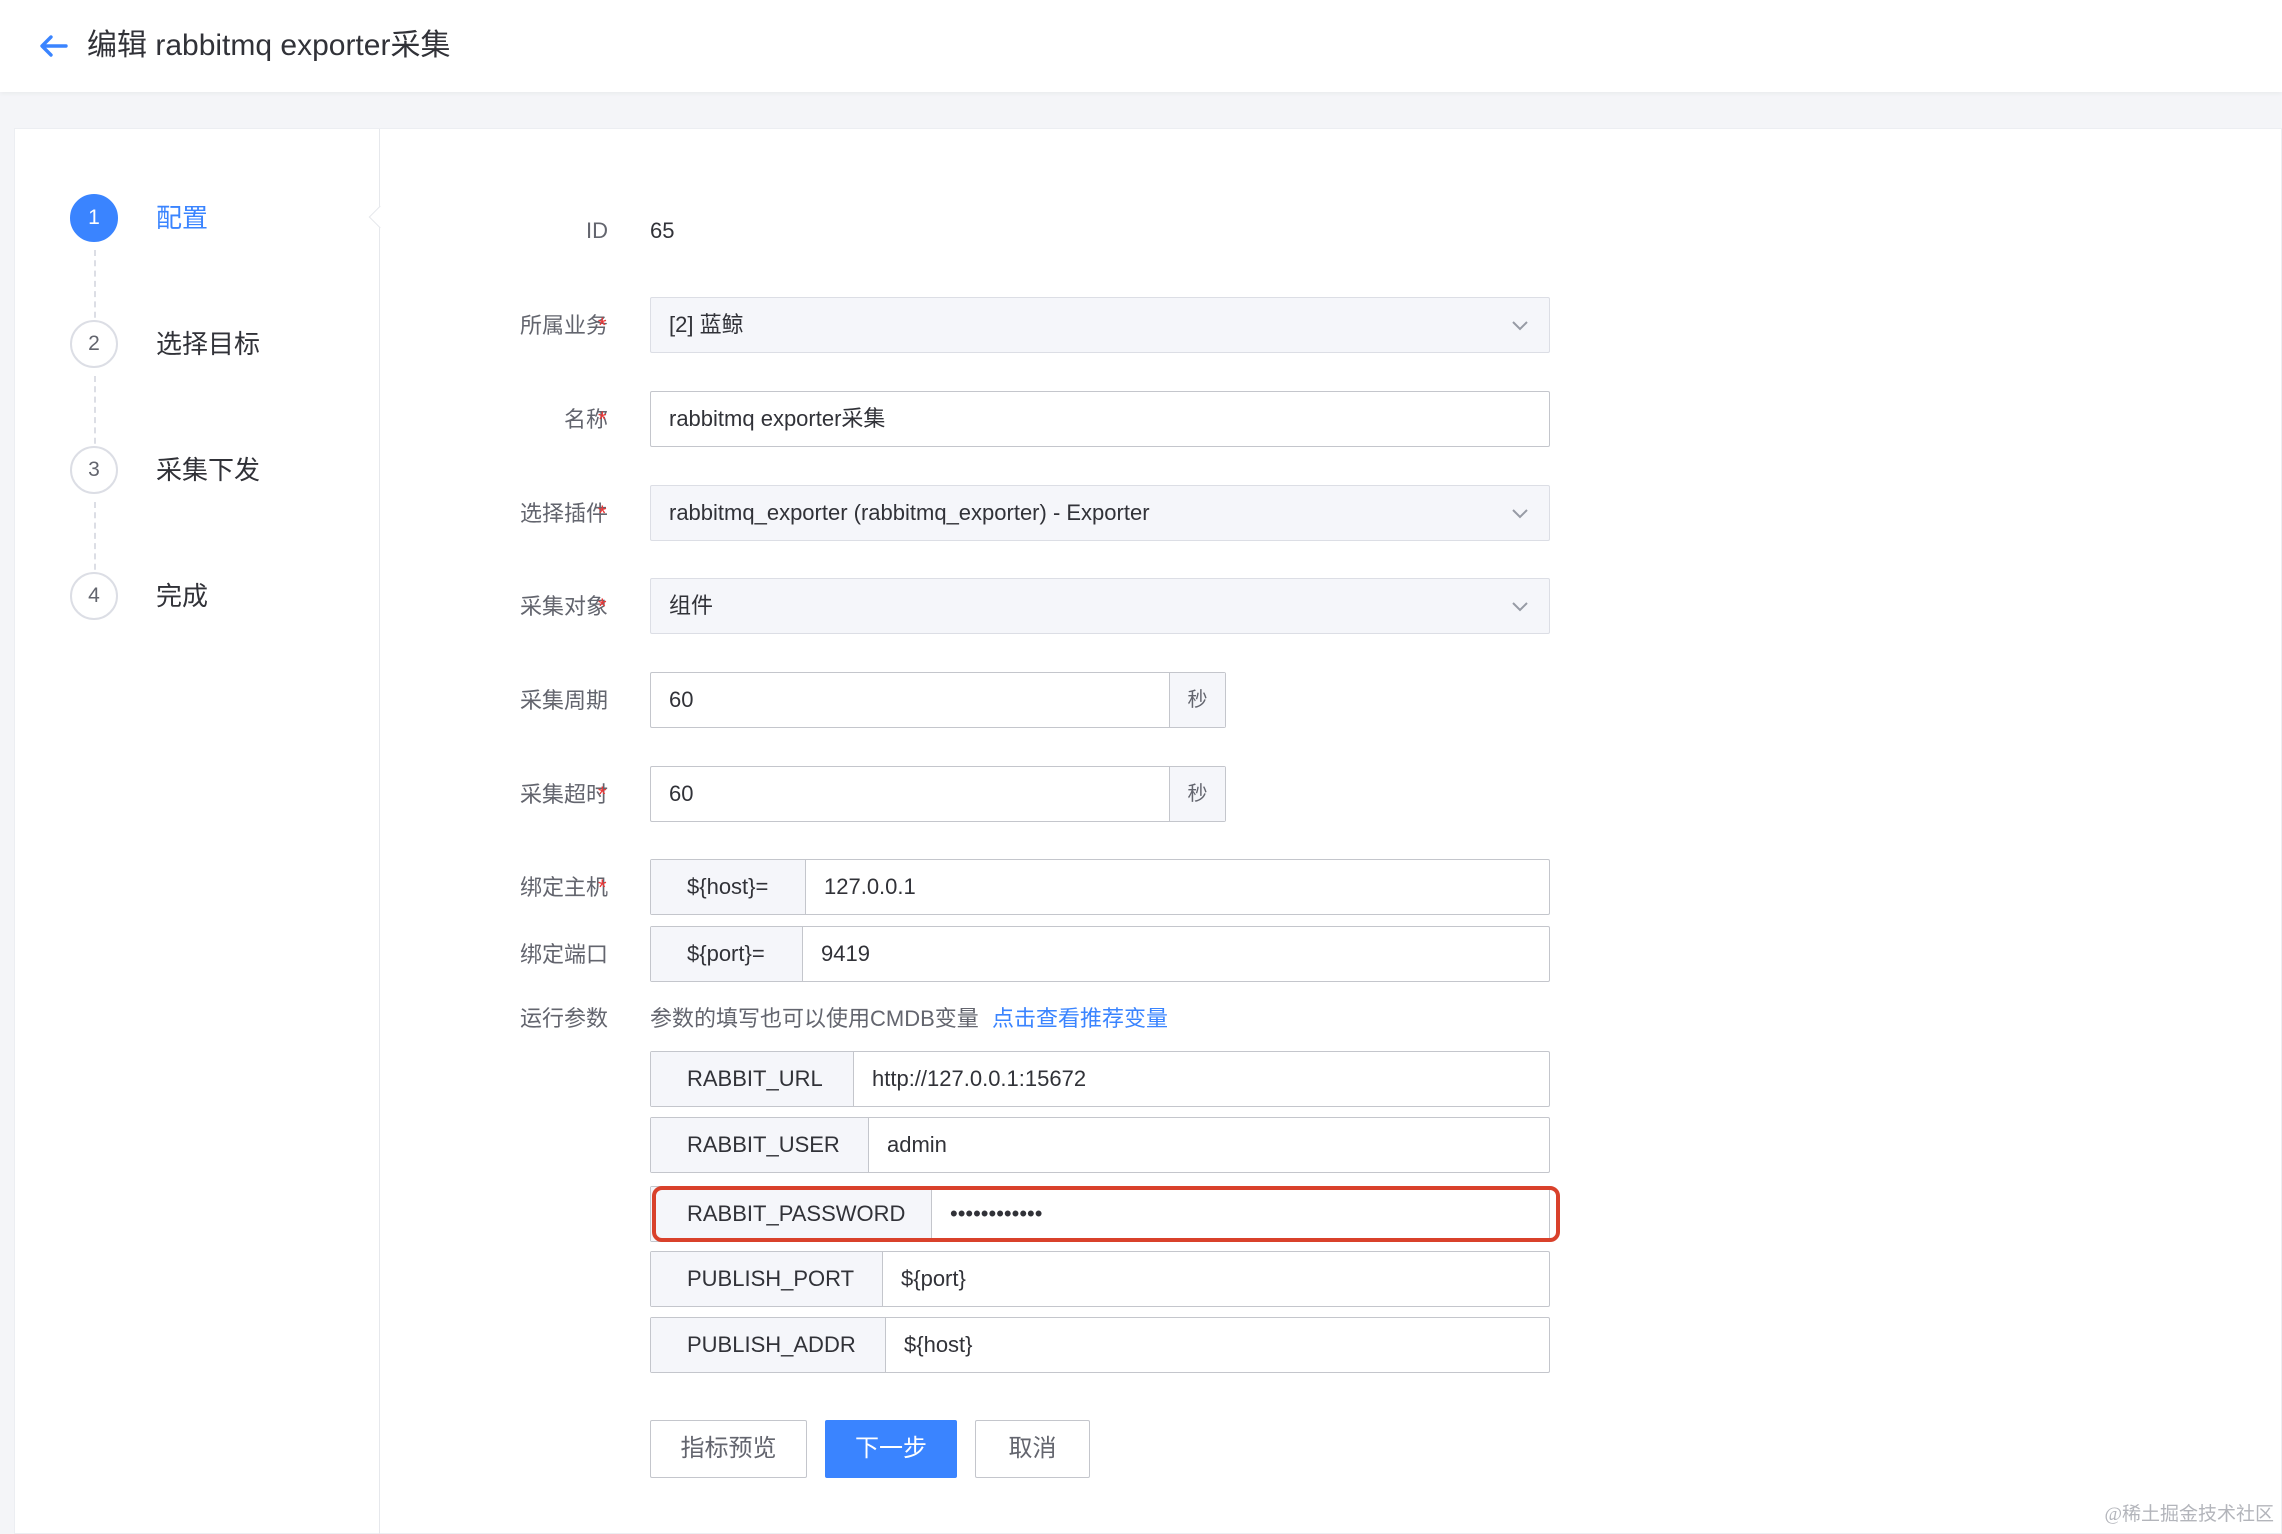  Describe the element at coordinates (791, 1214) in the screenshot. I see `param-key: RABBIT_PASSWORD` at that location.